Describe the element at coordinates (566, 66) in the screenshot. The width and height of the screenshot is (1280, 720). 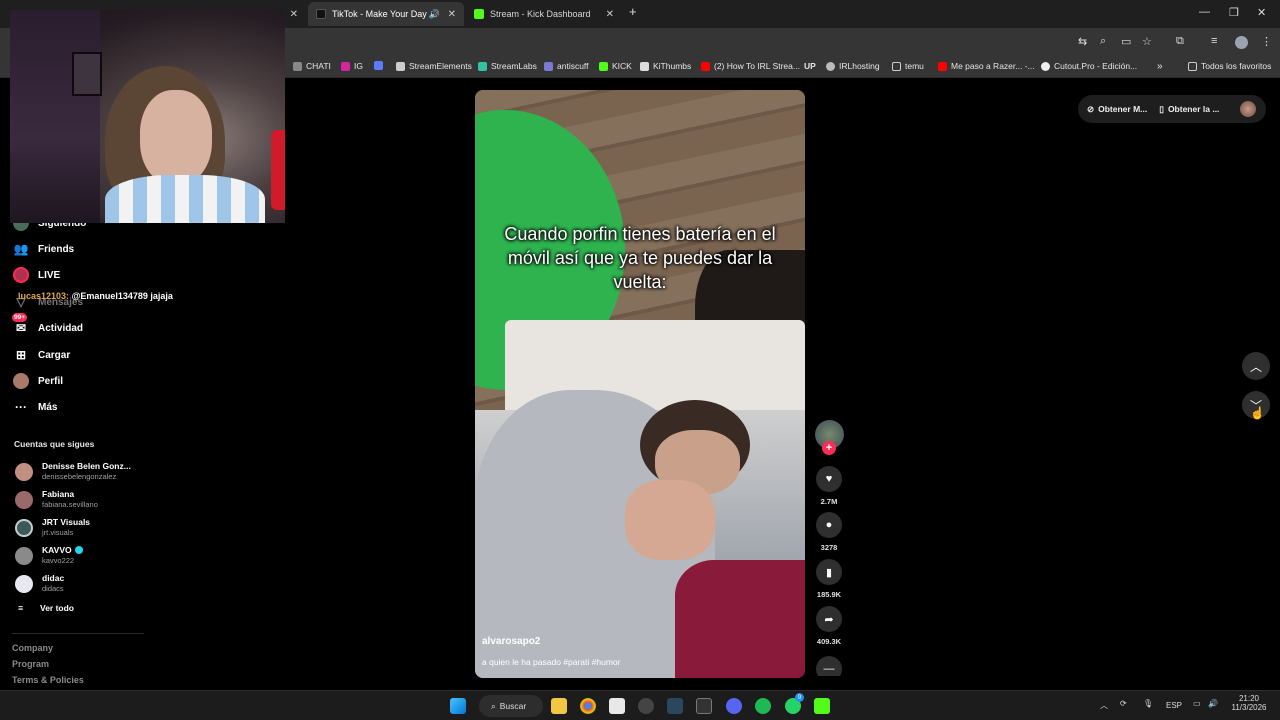
I see `bookmark-antiscuff: antiscuff` at that location.